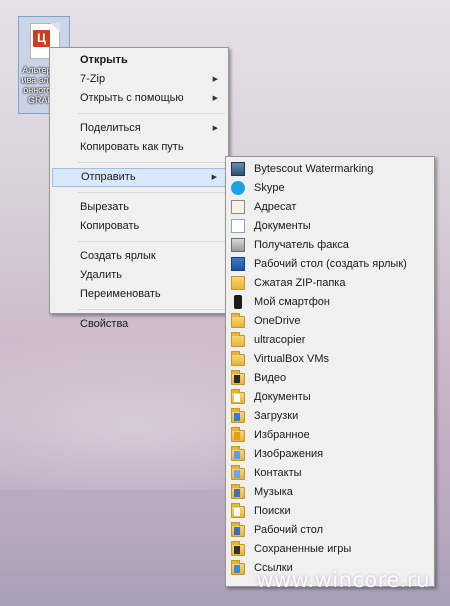  I want to click on menu-item-label: Переименовать, so click(120, 294).